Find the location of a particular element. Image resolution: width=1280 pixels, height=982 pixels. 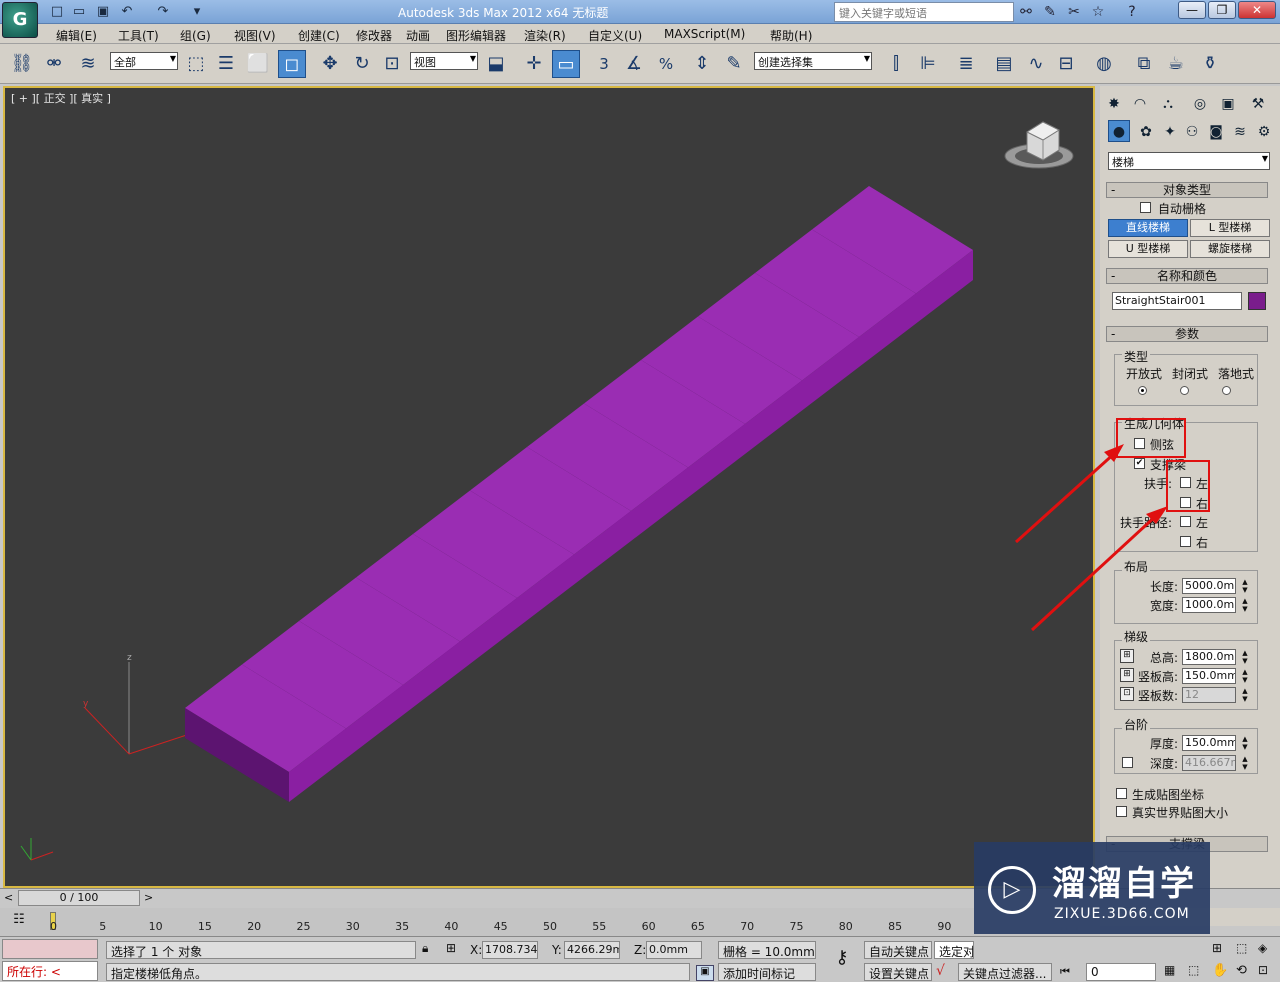

orbit-icon: ⟲ is located at coordinates (1245, 972).